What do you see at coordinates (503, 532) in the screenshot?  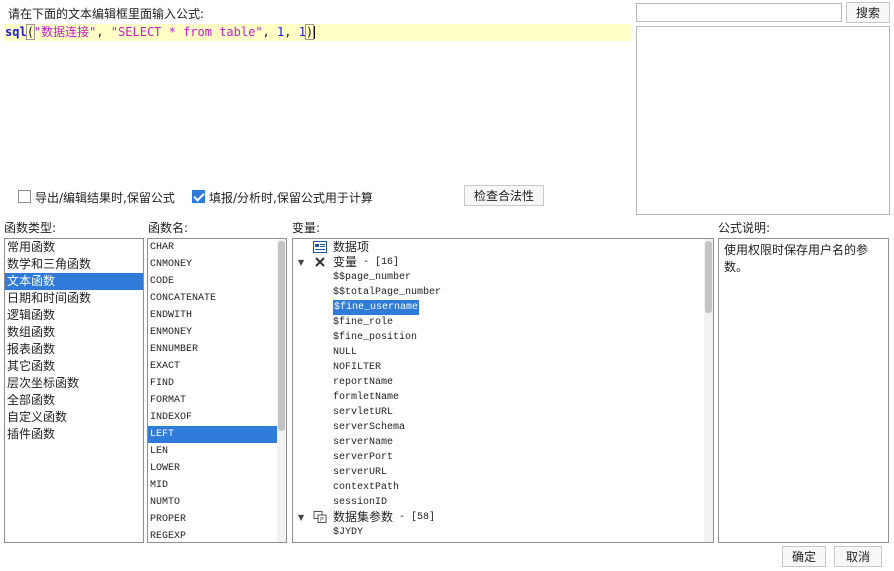 I see `tree-dataset-param-item: $JYDY` at bounding box center [503, 532].